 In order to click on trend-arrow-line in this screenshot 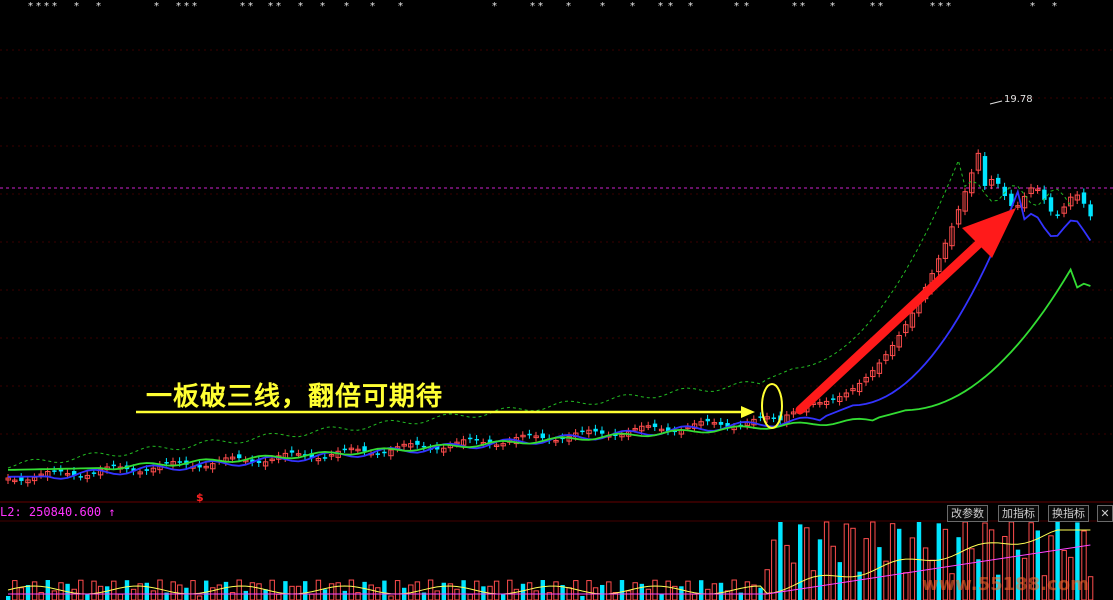, I will do `click(892, 324)`.